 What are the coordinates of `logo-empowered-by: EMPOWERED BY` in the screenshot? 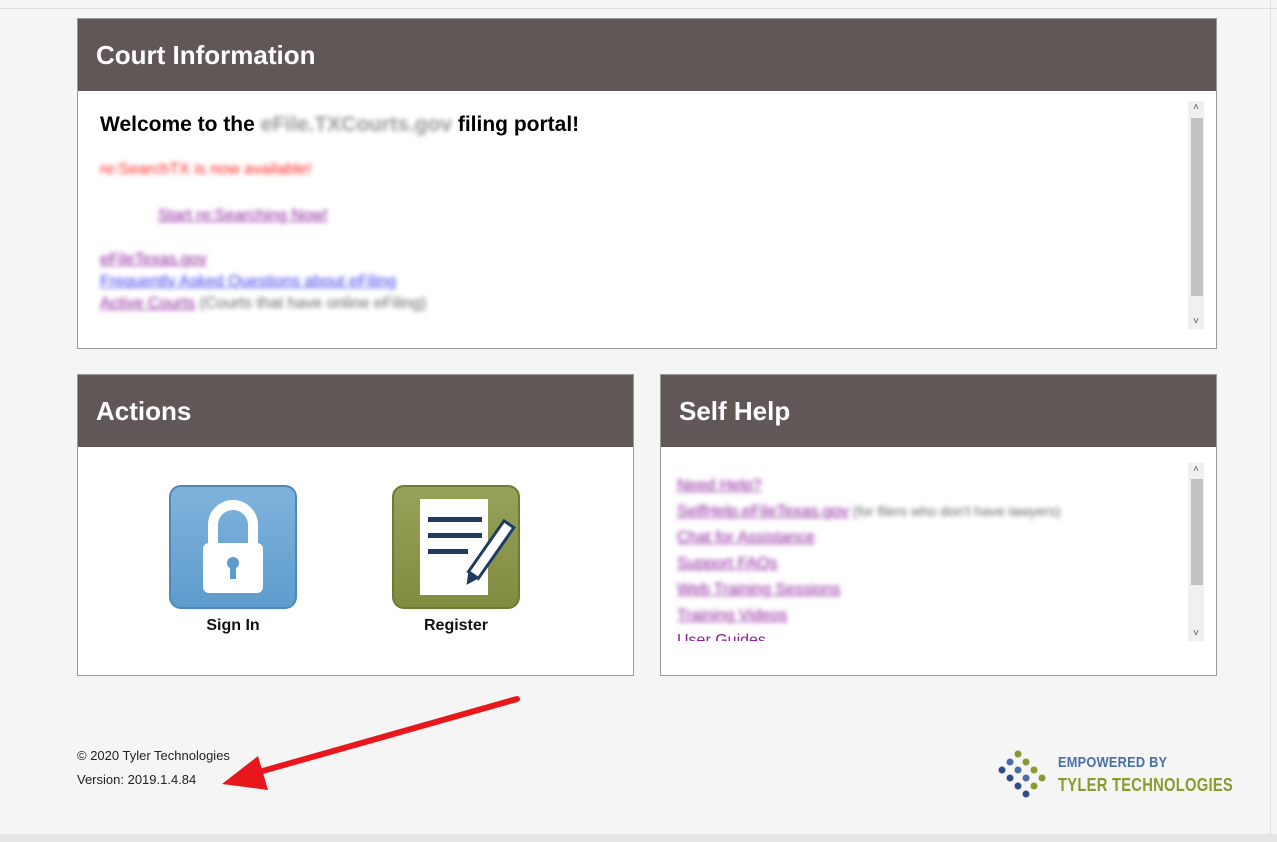 It's located at (1113, 762).